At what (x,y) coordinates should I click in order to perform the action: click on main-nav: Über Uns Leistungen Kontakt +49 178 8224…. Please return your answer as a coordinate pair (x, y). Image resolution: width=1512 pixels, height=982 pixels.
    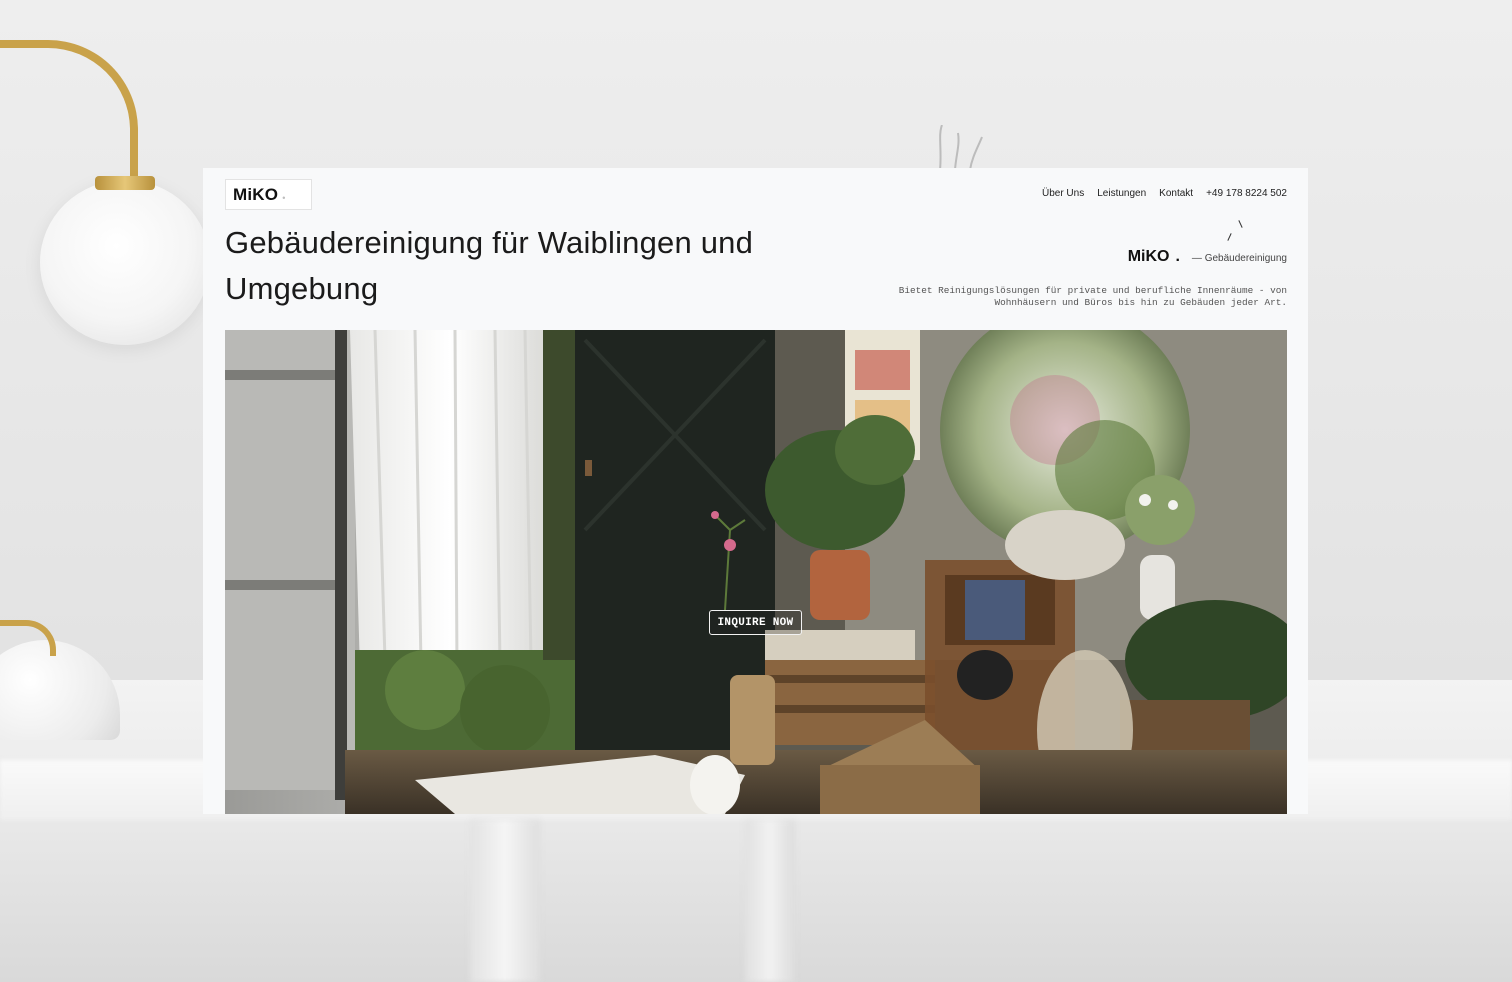
    Looking at the image, I should click on (1164, 193).